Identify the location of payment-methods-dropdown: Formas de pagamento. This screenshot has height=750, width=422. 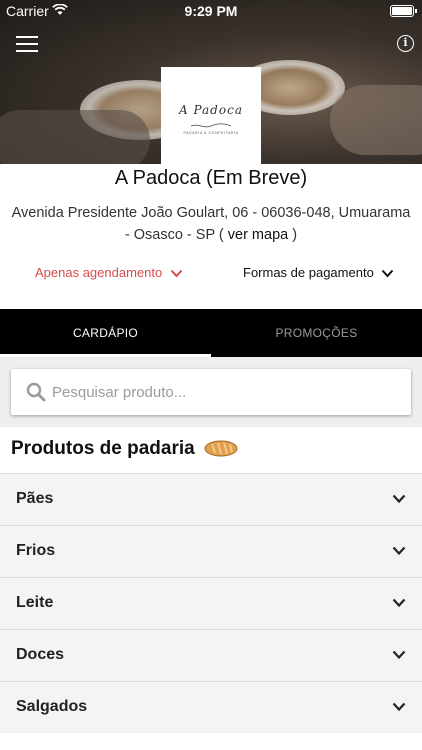
(318, 272).